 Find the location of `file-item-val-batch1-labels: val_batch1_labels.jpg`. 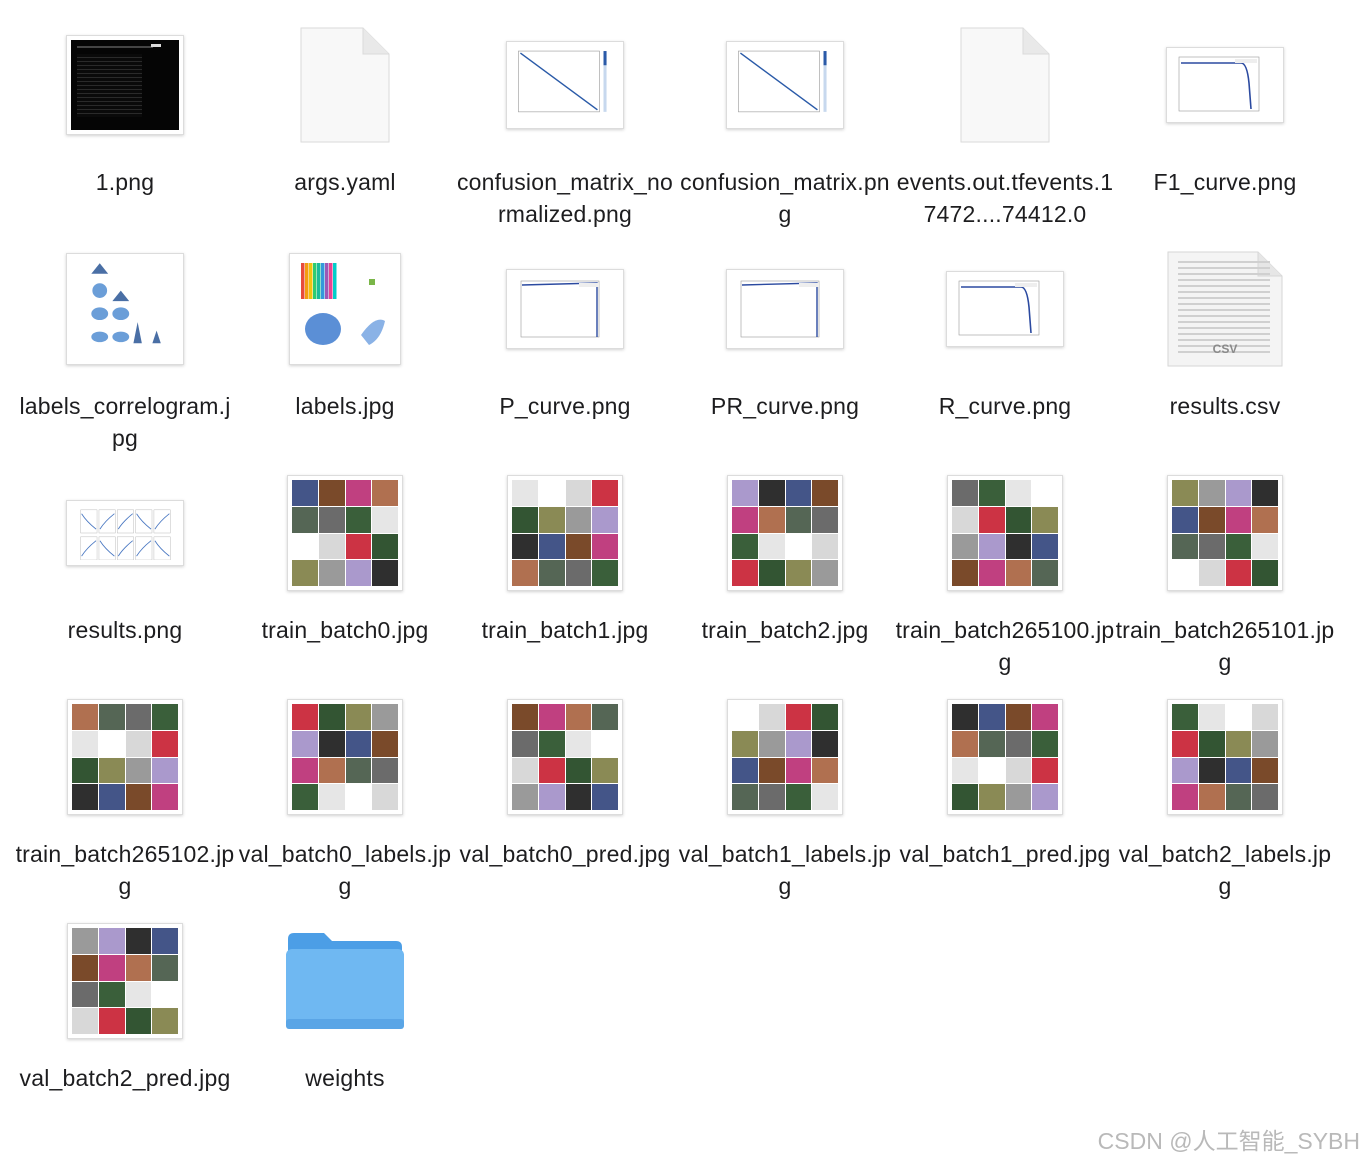

file-item-val-batch1-labels: val_batch1_labels.jpg is located at coordinates (785, 804).